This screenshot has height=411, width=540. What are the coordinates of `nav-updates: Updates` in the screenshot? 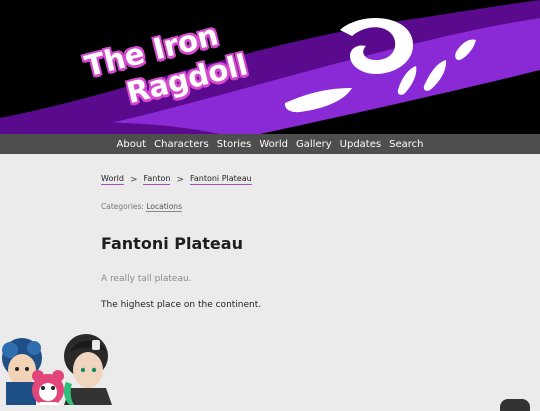 It's located at (360, 144).